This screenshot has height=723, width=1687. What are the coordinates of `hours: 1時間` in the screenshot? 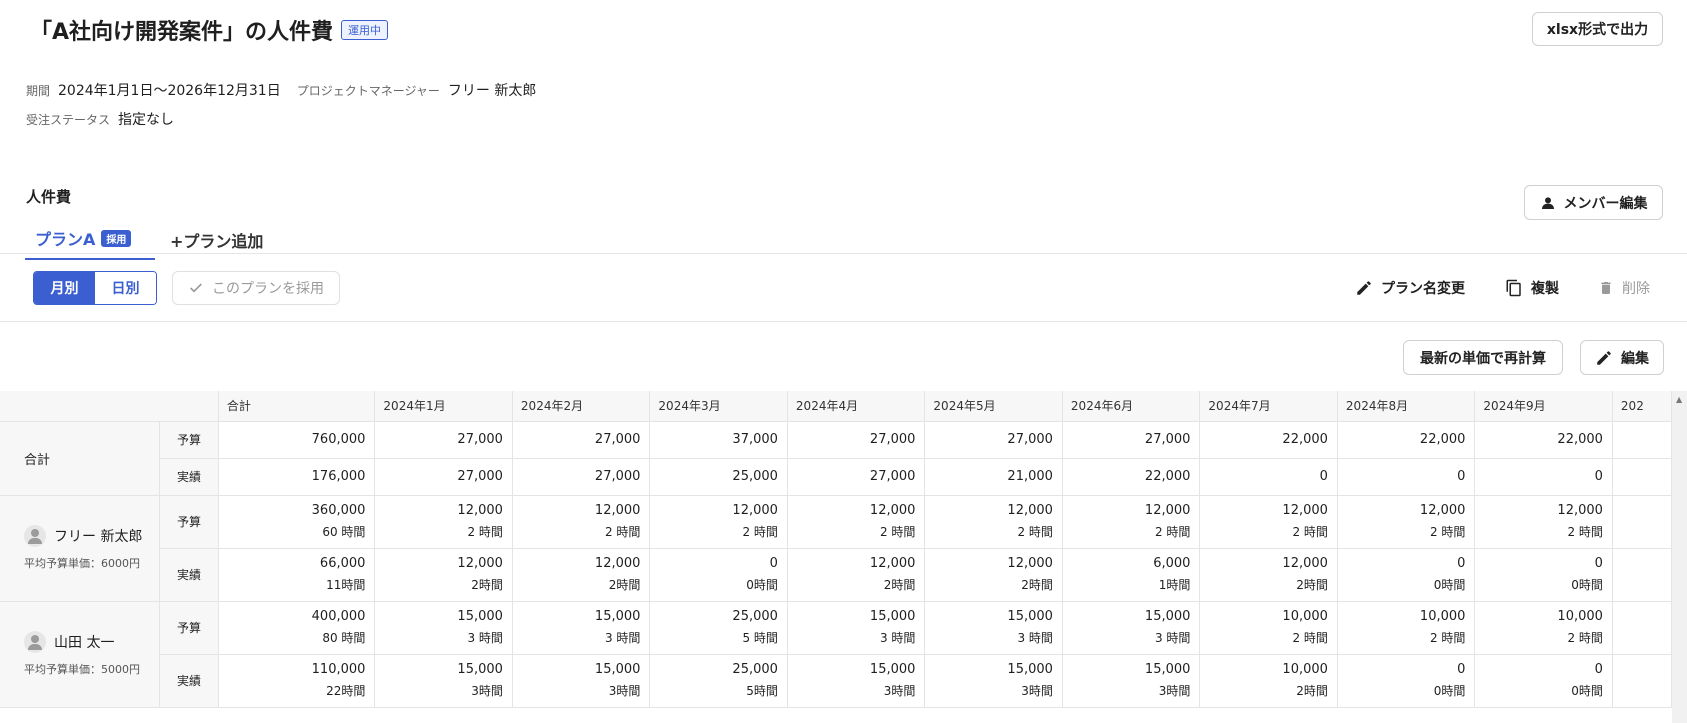 It's located at (1174, 585).